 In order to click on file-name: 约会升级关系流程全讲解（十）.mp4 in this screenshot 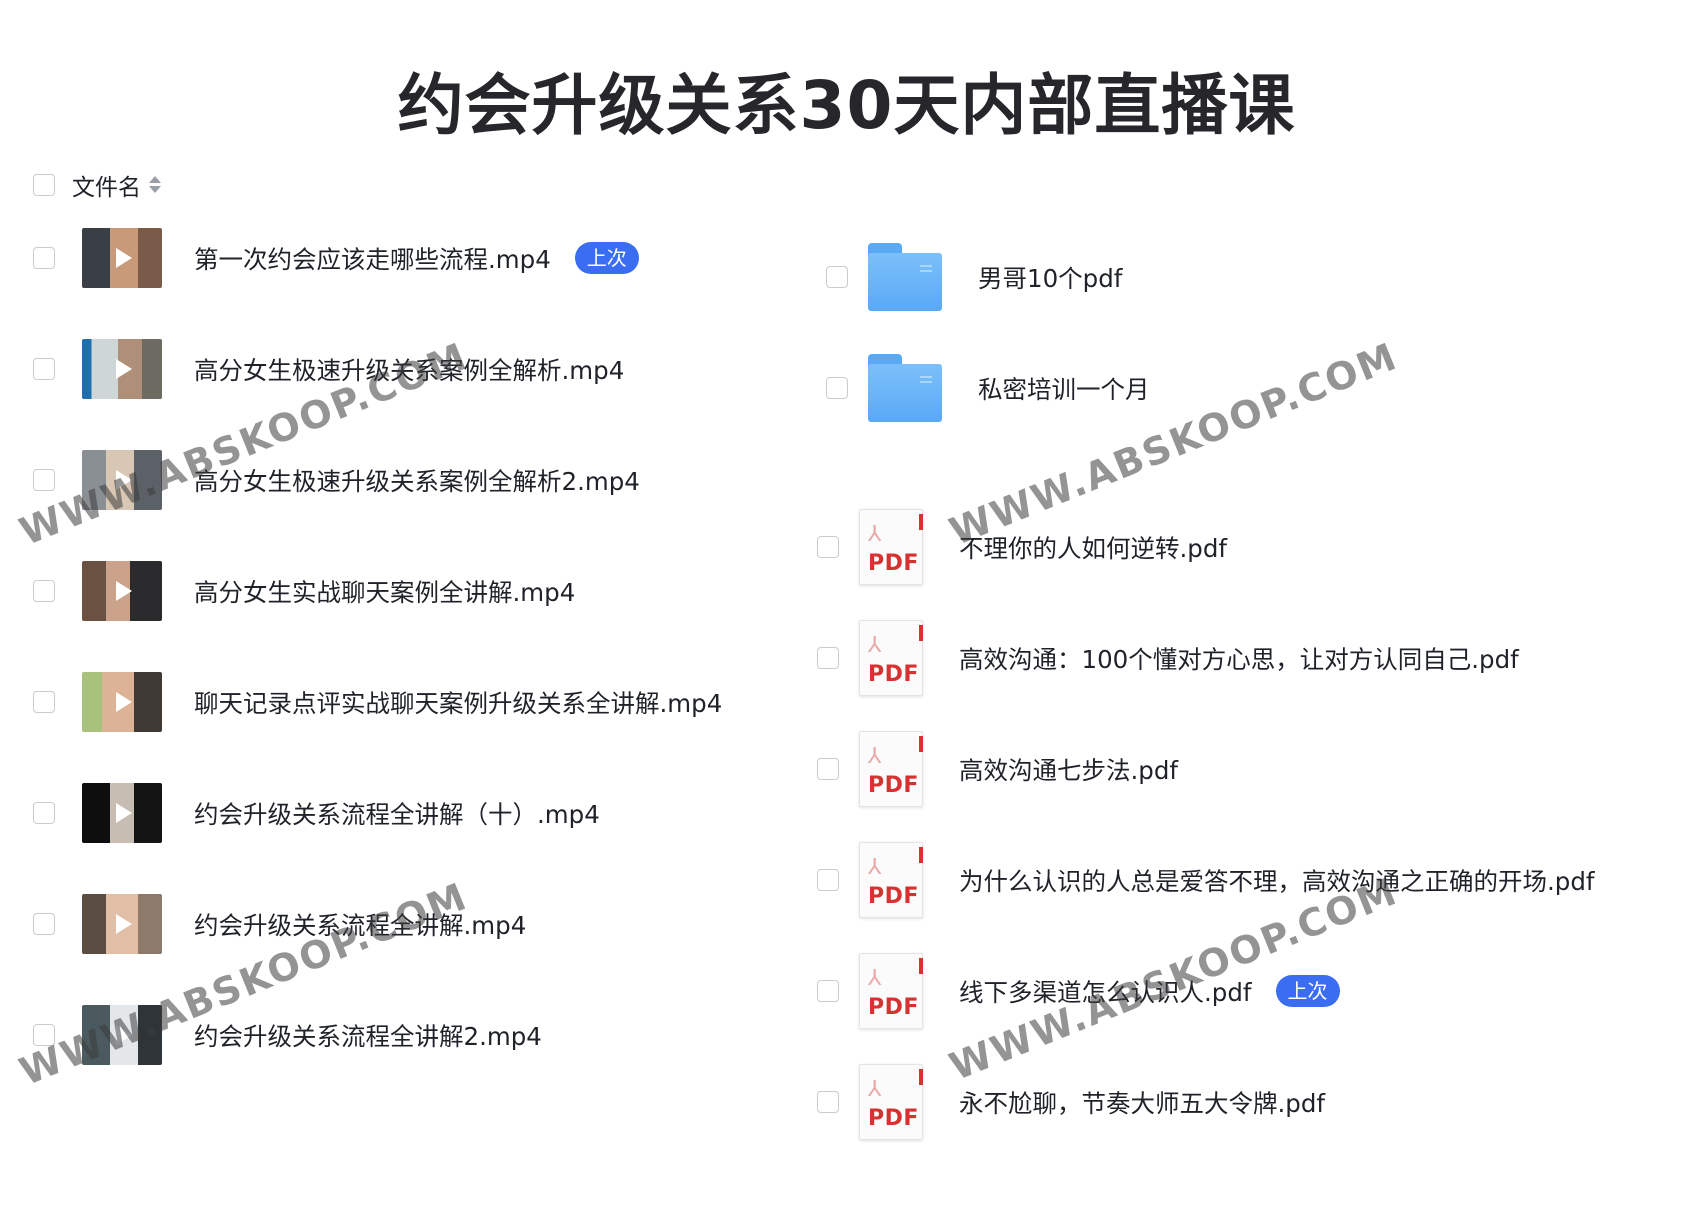, I will do `click(397, 813)`.